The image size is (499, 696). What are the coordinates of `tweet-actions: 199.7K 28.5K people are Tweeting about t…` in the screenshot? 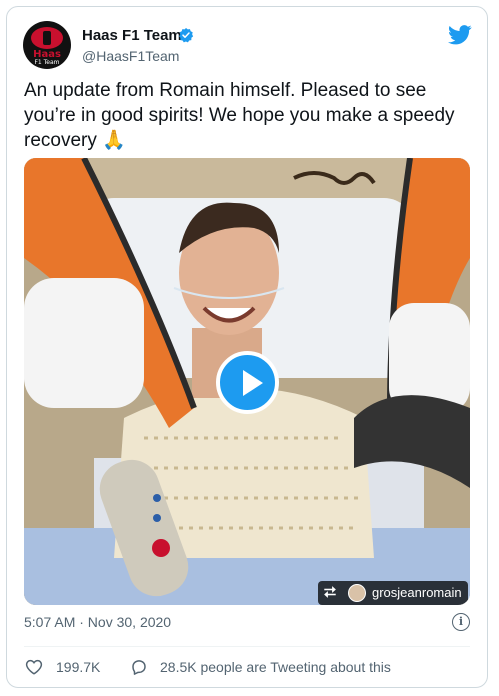 It's located at (247, 667).